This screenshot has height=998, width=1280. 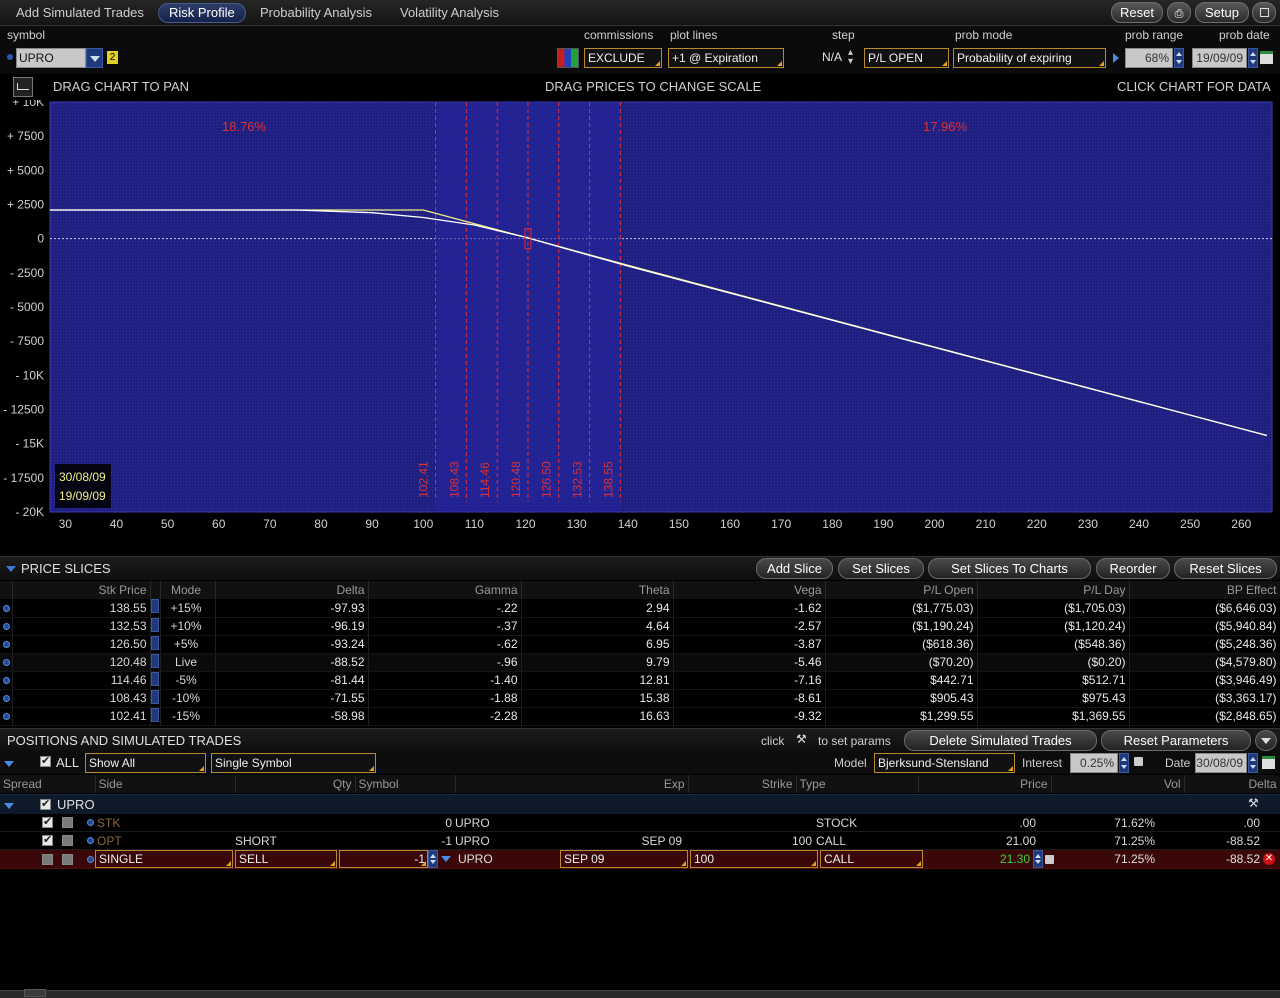 I want to click on remove-trade-icon: ✕, so click(x=1269, y=859).